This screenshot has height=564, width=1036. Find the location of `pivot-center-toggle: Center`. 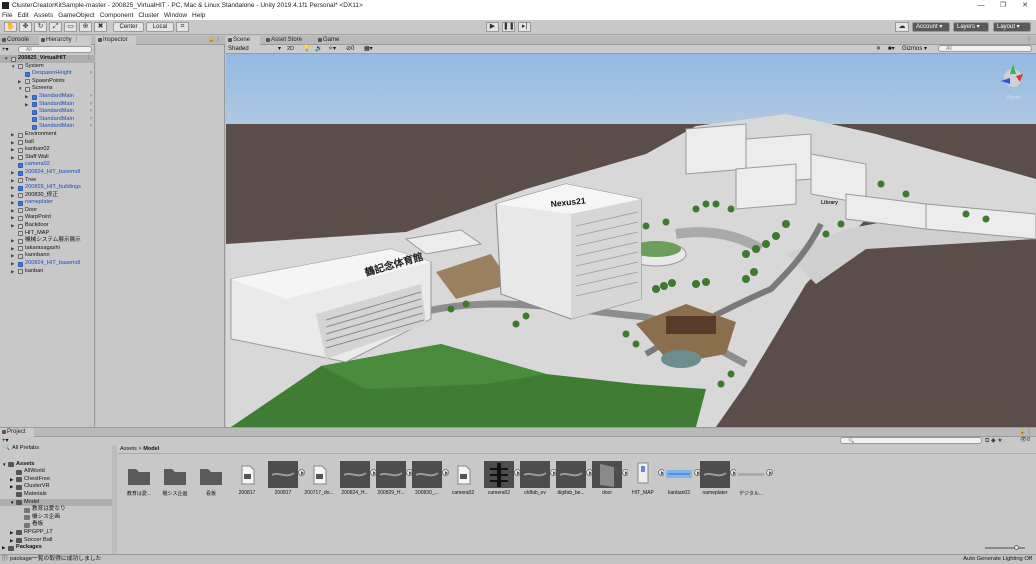

pivot-center-toggle: Center is located at coordinates (128, 27).